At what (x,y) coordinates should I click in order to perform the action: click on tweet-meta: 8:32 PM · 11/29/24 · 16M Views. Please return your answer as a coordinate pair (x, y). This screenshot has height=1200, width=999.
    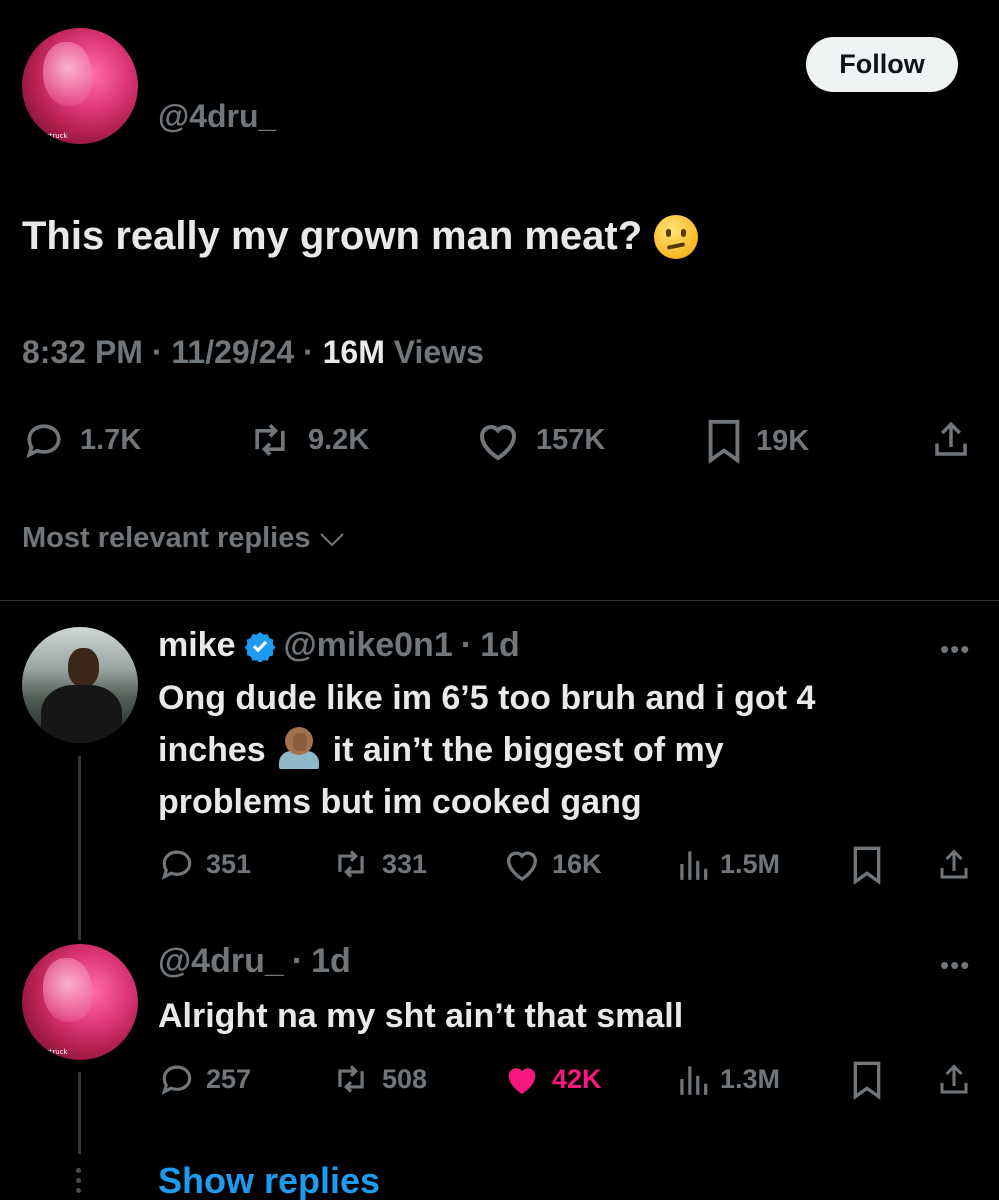
    Looking at the image, I should click on (253, 352).